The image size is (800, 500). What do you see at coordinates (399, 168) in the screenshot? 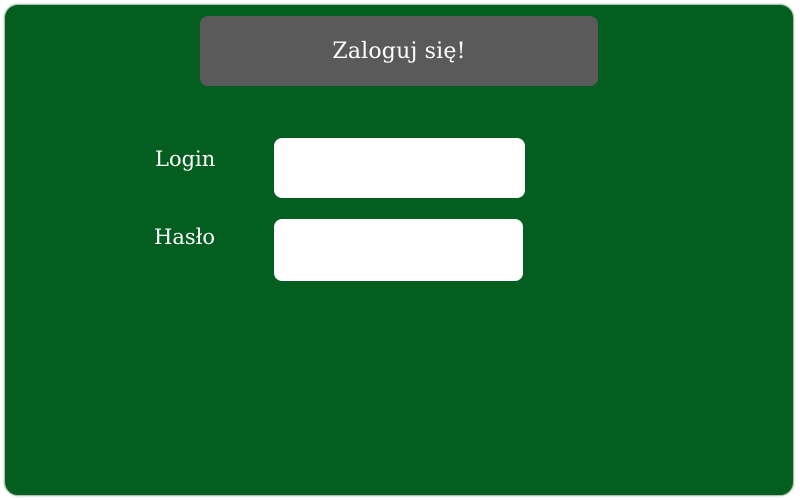
I see `login-input` at bounding box center [399, 168].